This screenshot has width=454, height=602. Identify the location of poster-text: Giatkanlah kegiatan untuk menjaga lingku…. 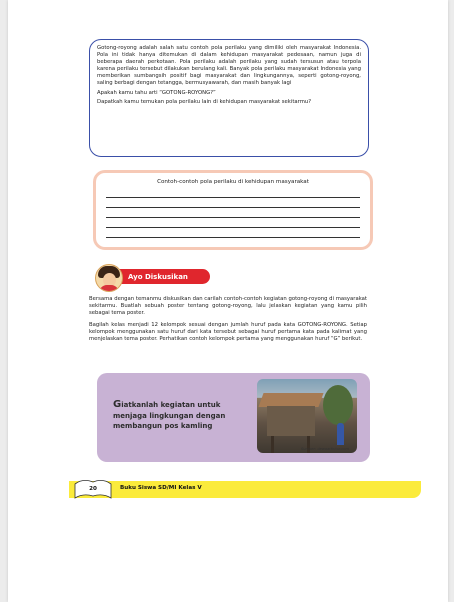
(178, 415).